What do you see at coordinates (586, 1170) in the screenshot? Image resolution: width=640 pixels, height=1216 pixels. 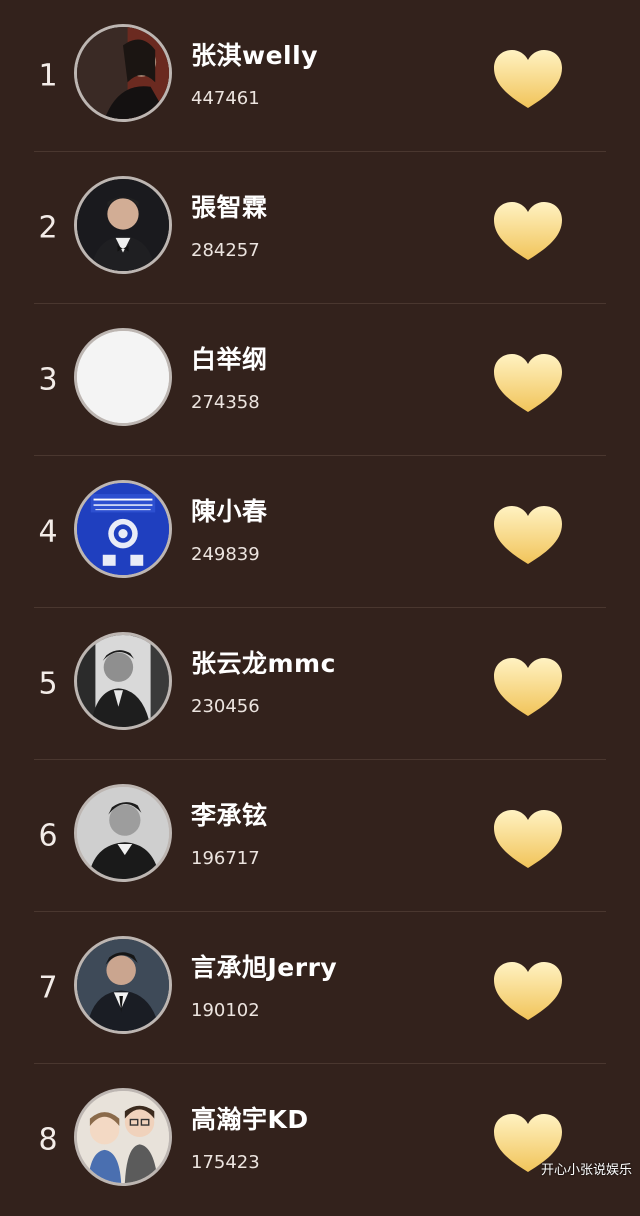 I see `watermark: 开心小张说娱乐` at bounding box center [586, 1170].